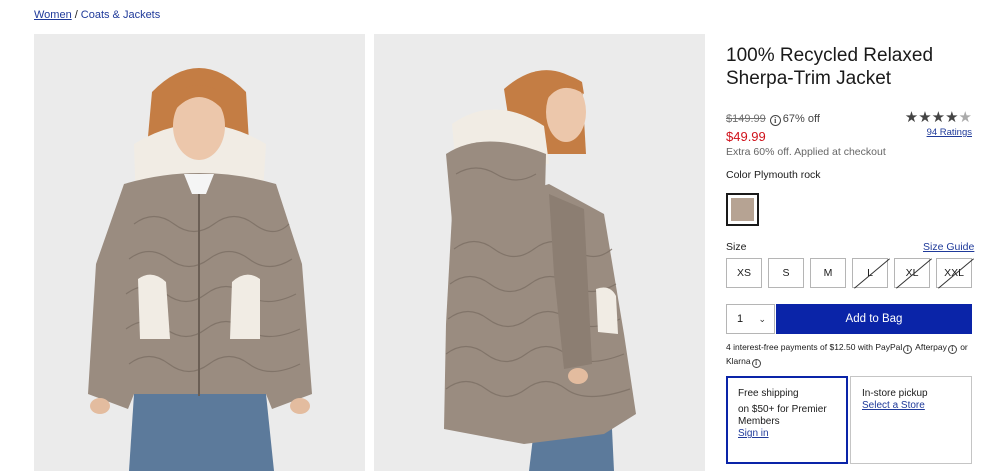 This screenshot has height=471, width=1000. What do you see at coordinates (912, 273) in the screenshot?
I see `size-option-xl: XL` at bounding box center [912, 273].